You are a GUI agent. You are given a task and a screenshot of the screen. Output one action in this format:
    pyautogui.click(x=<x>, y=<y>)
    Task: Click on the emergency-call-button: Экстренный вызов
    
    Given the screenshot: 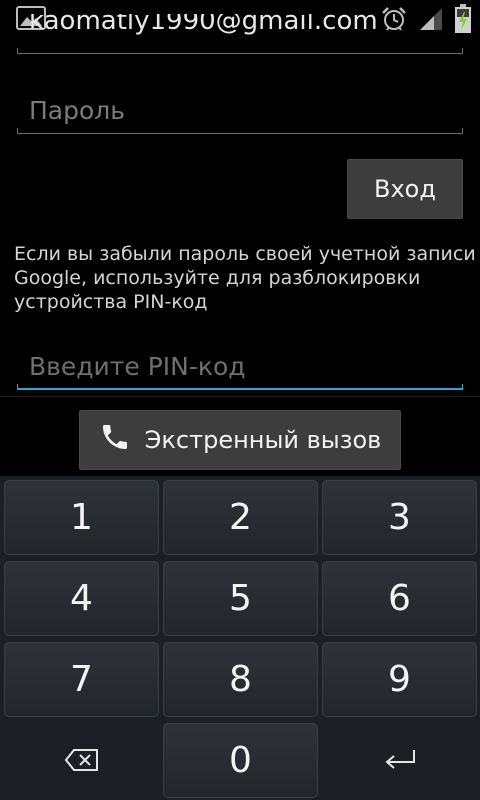 What is the action you would take?
    pyautogui.click(x=240, y=440)
    